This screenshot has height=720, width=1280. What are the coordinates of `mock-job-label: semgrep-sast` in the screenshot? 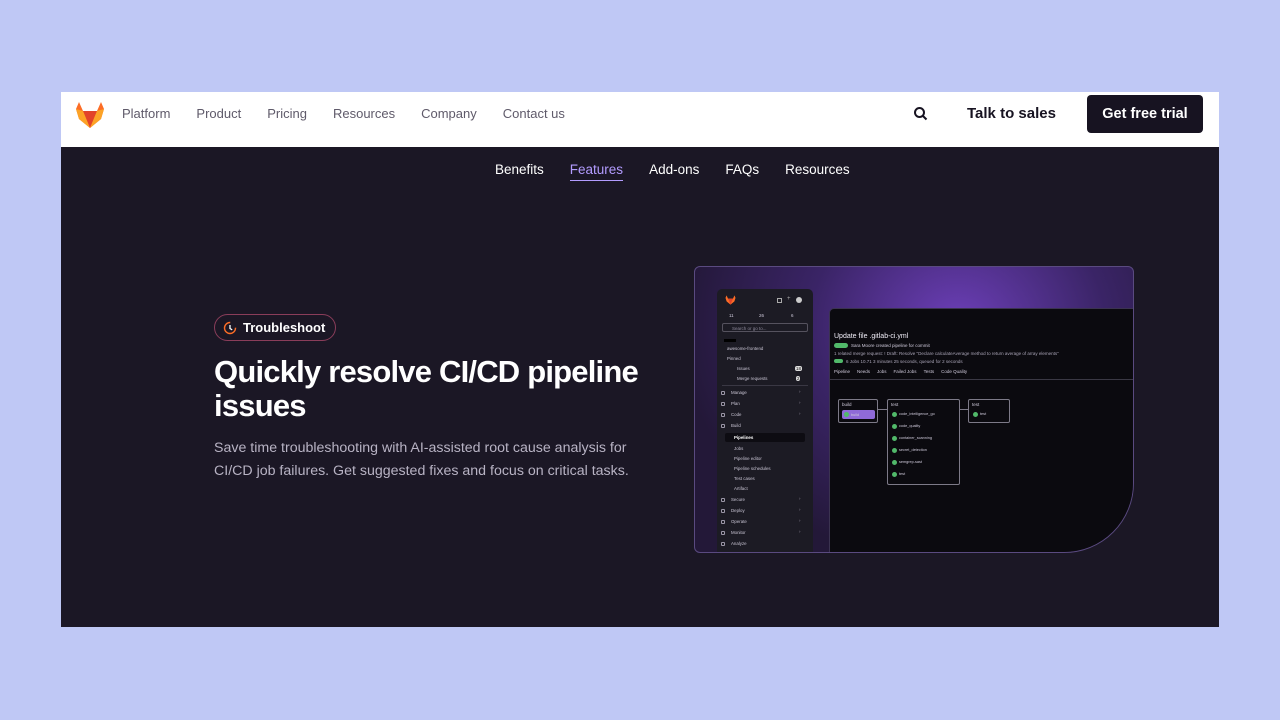 It's located at (911, 462).